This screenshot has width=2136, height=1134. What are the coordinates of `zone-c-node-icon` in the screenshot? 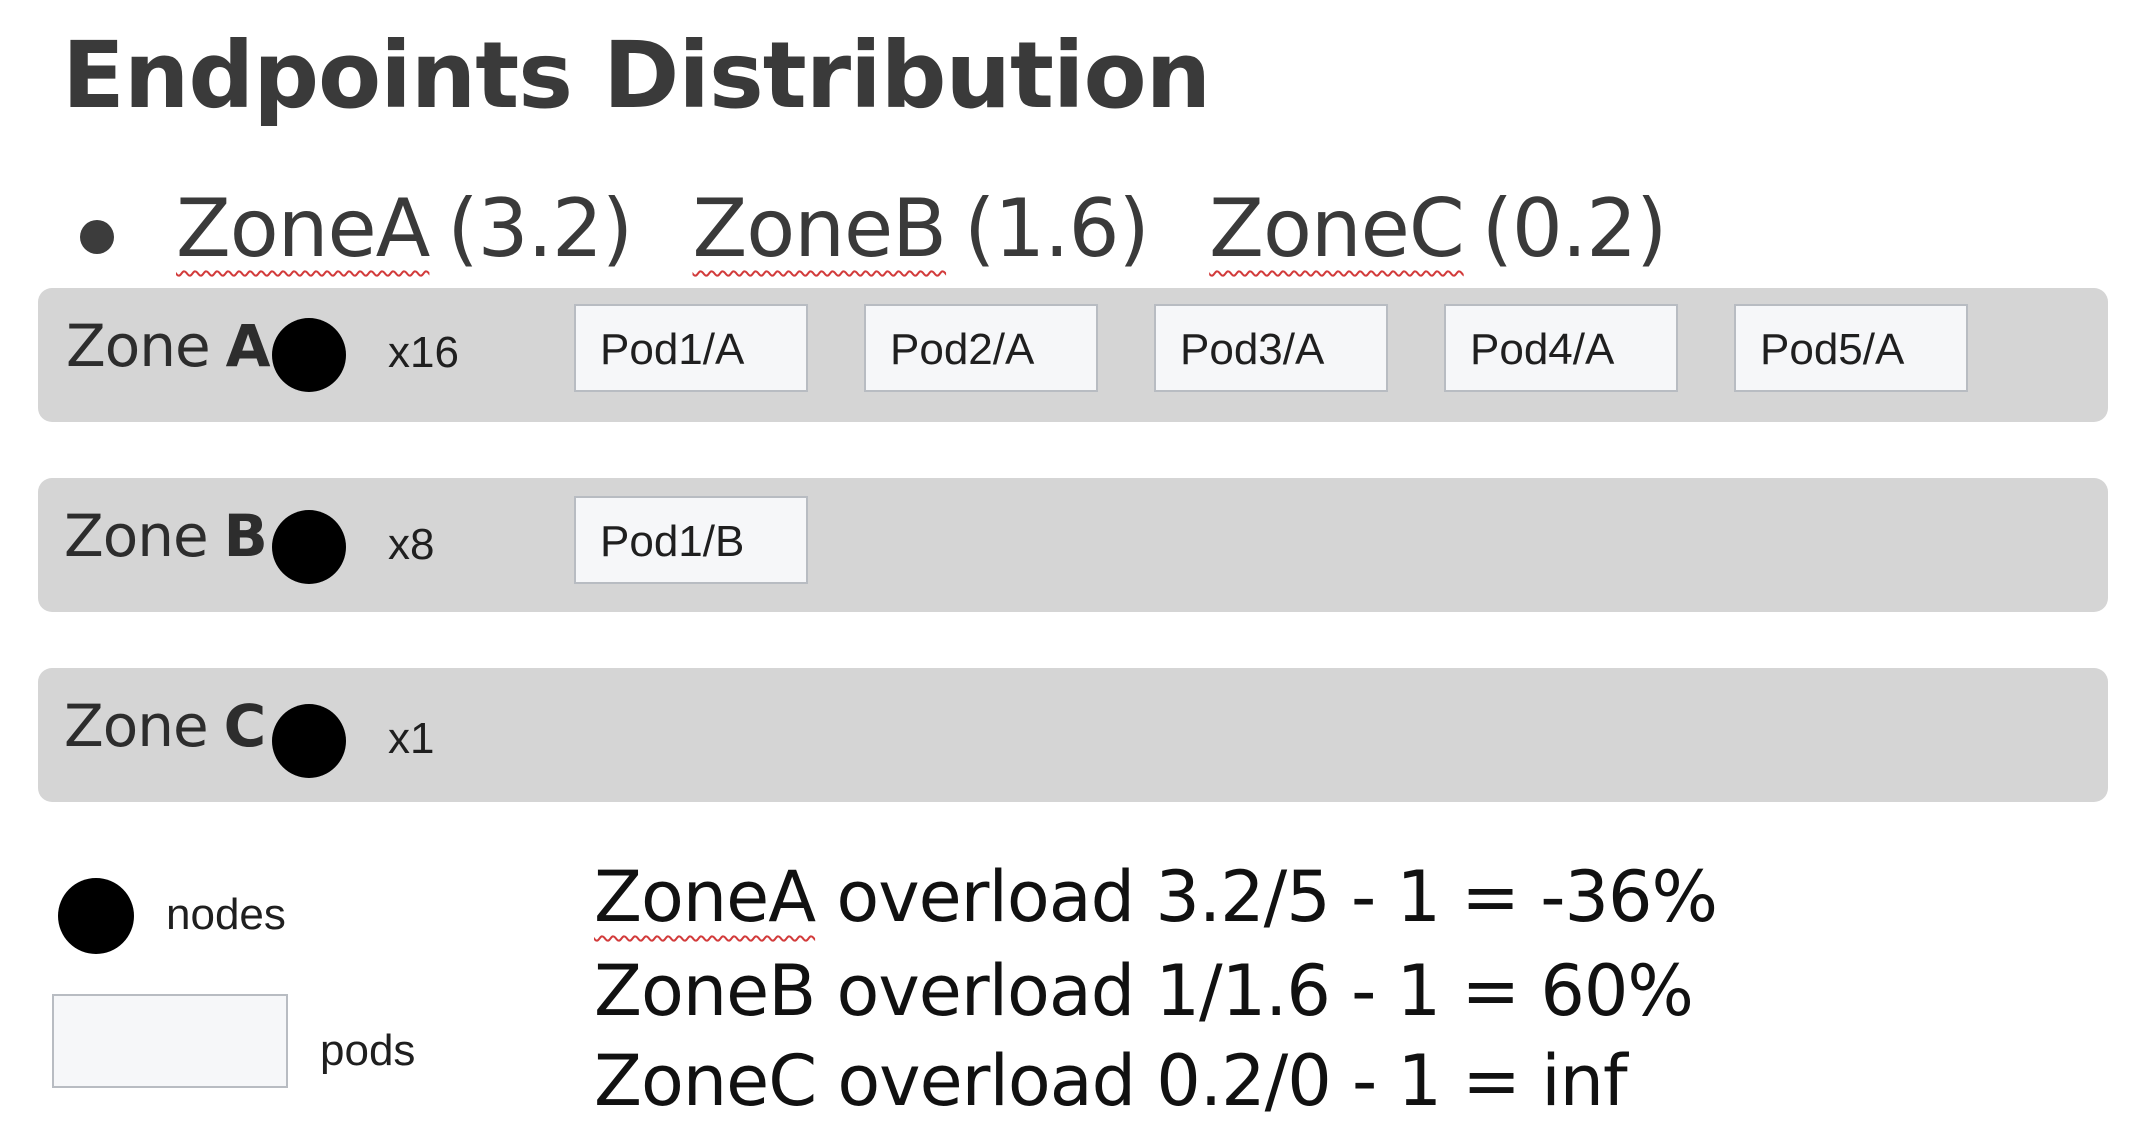 It's located at (309, 741).